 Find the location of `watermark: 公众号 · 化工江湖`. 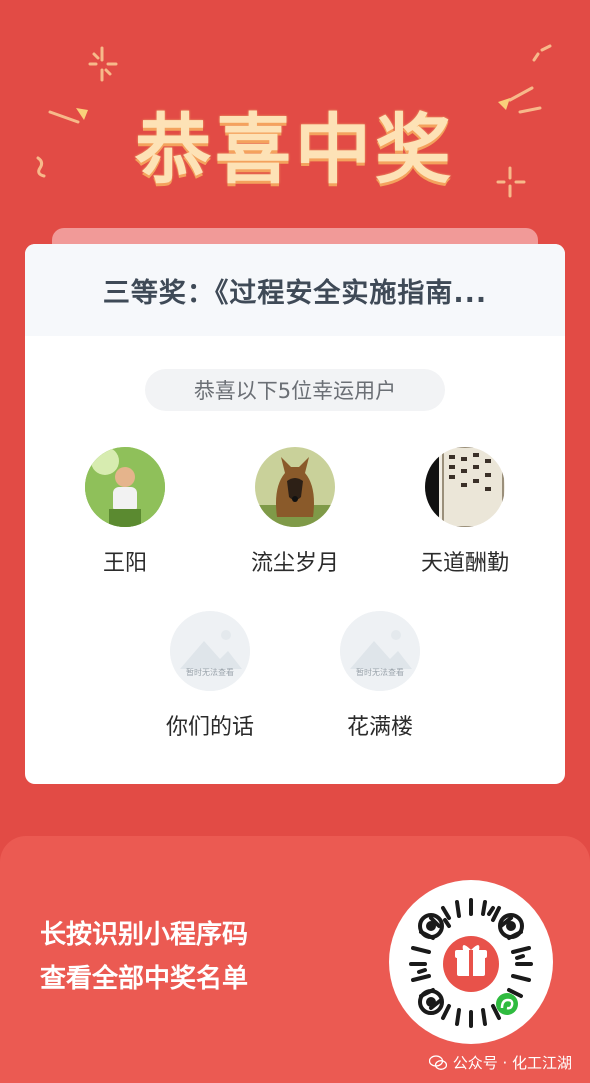

watermark: 公众号 · 化工江湖 is located at coordinates (500, 1062).